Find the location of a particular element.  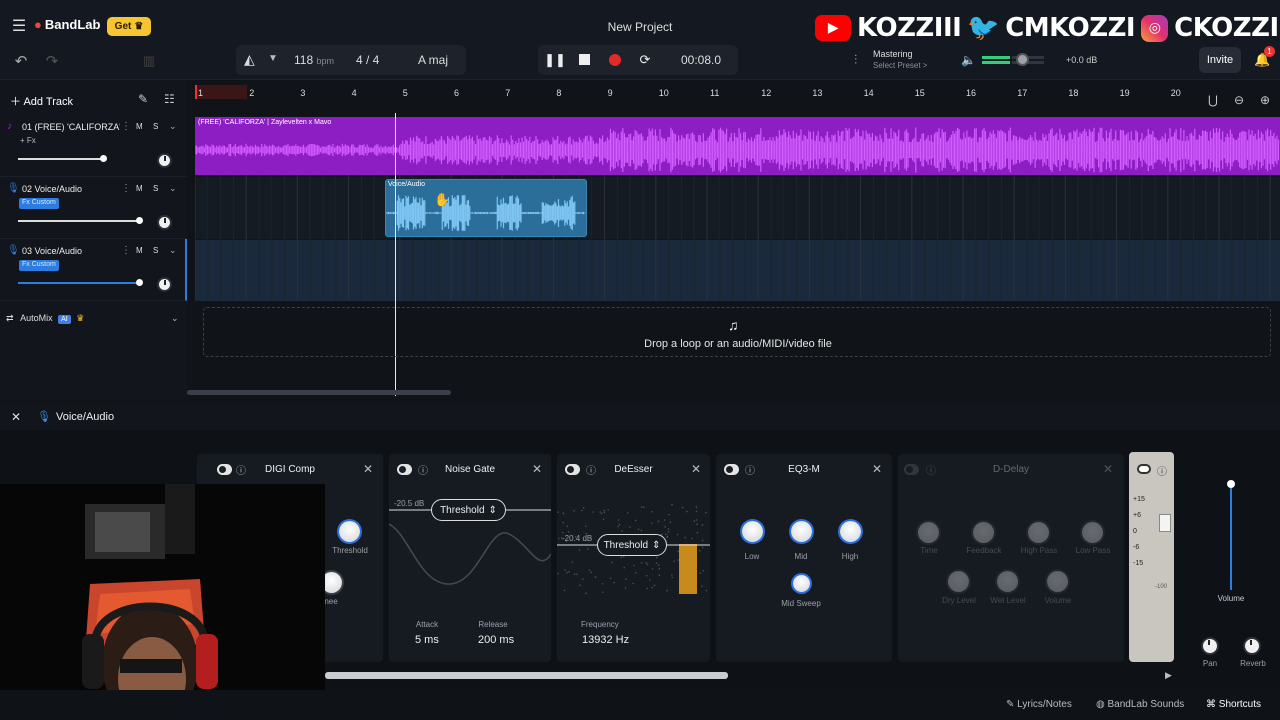

track-name: 03 Voice/Audio is located at coordinates (71, 251).